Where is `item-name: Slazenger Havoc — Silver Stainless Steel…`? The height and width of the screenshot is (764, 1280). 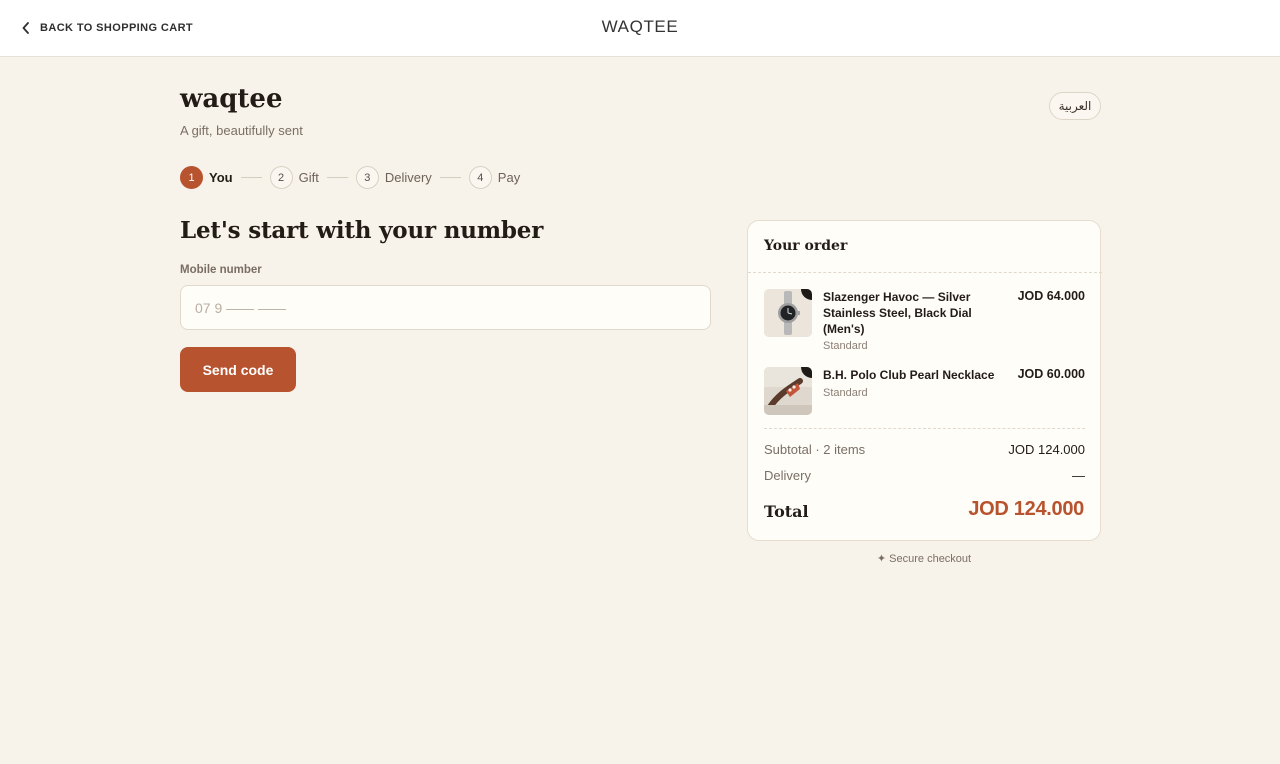 item-name: Slazenger Havoc — Silver Stainless Steel… is located at coordinates (897, 313).